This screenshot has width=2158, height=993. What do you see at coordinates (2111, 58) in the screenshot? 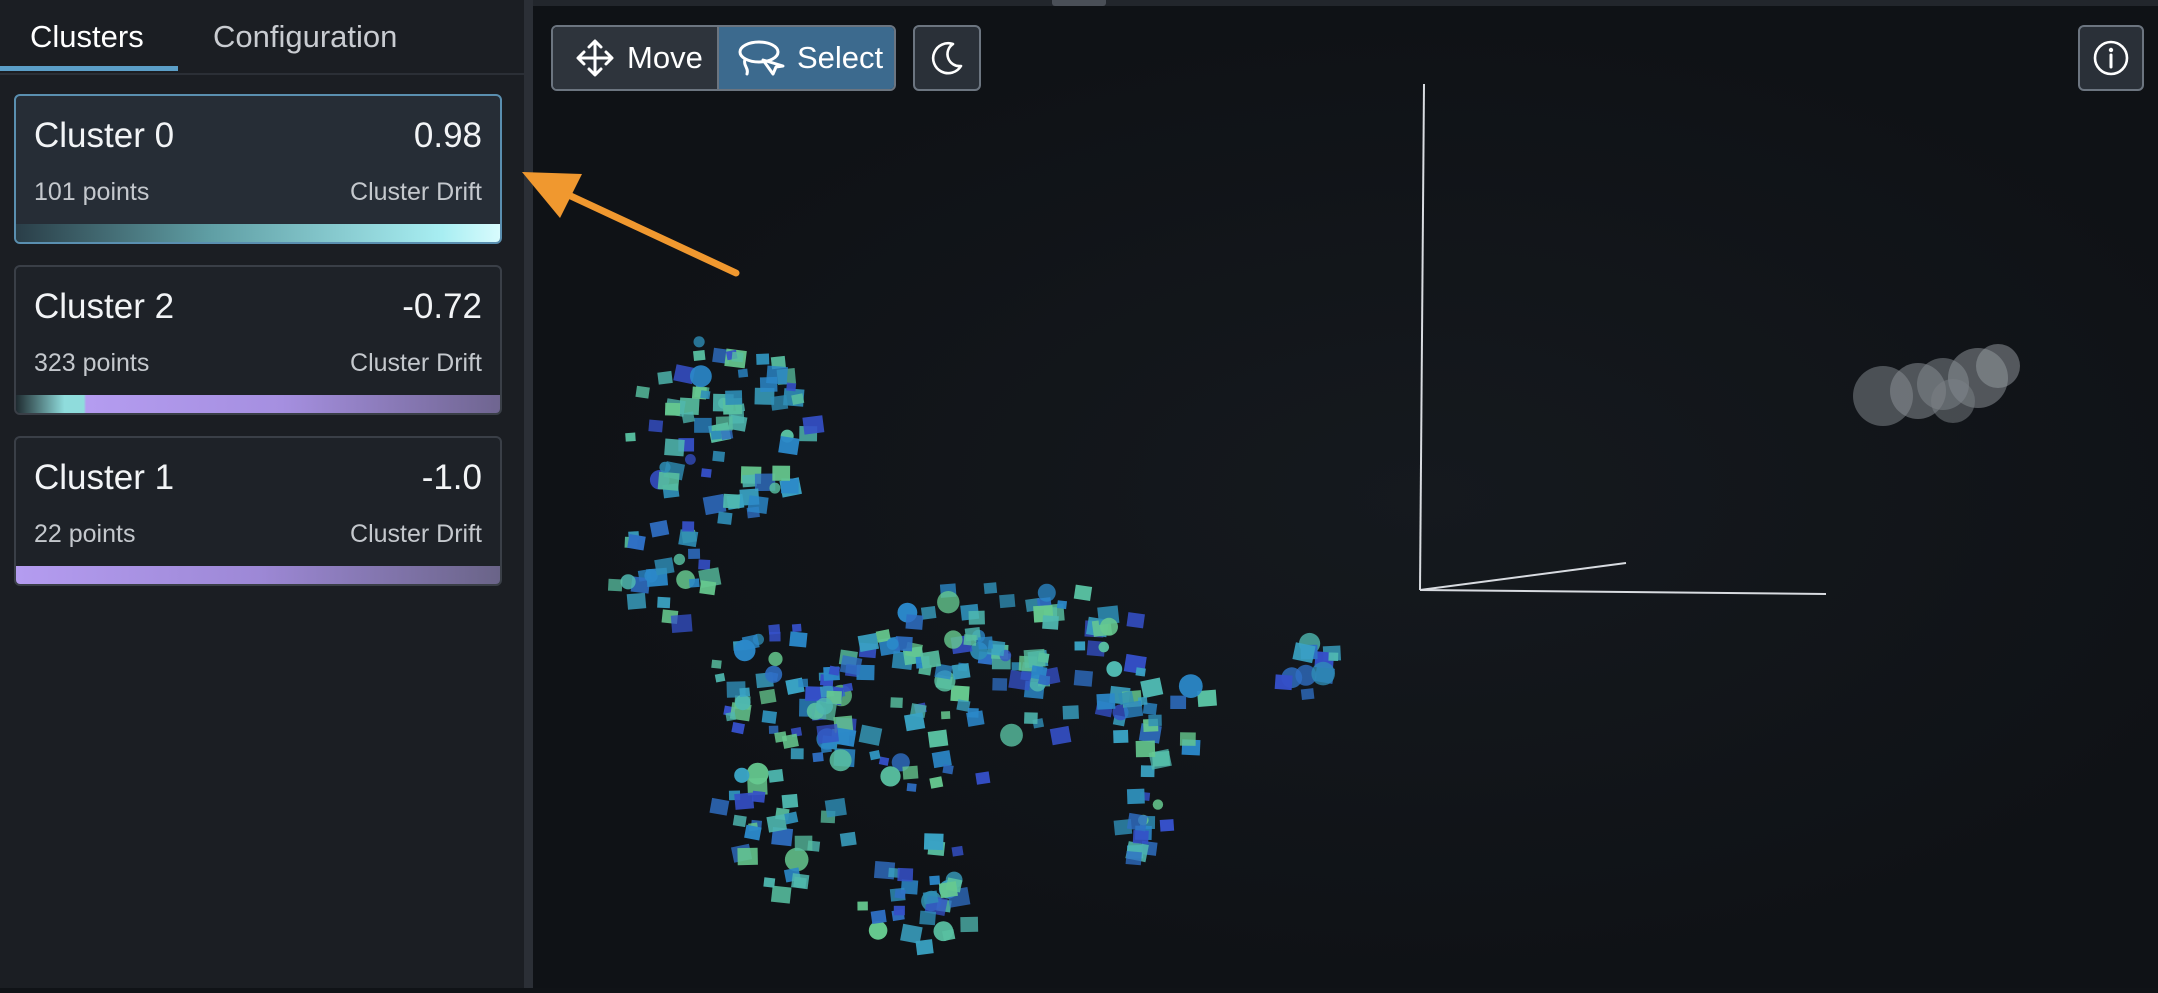
I see `info-button` at bounding box center [2111, 58].